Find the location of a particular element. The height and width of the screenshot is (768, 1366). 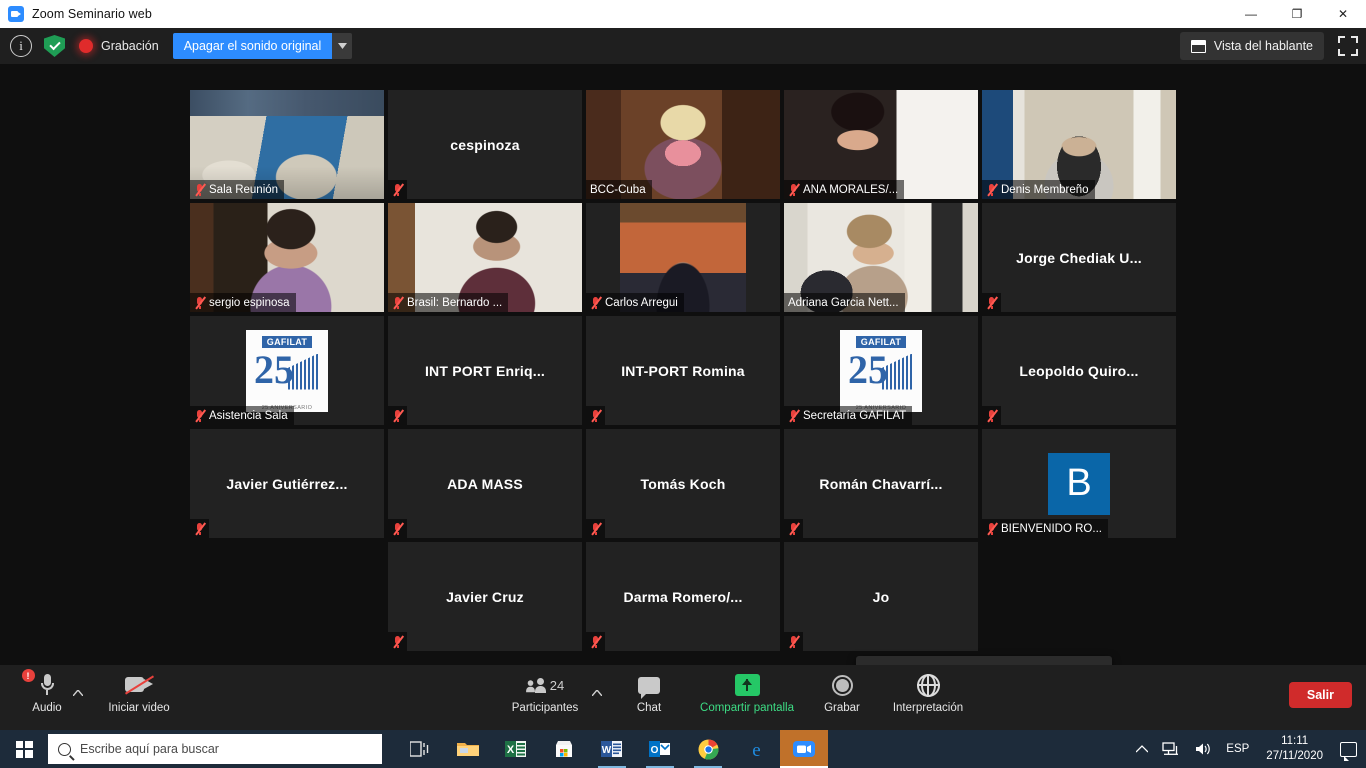

participant-tile: INT-PORT Romina is located at coordinates (683, 370).